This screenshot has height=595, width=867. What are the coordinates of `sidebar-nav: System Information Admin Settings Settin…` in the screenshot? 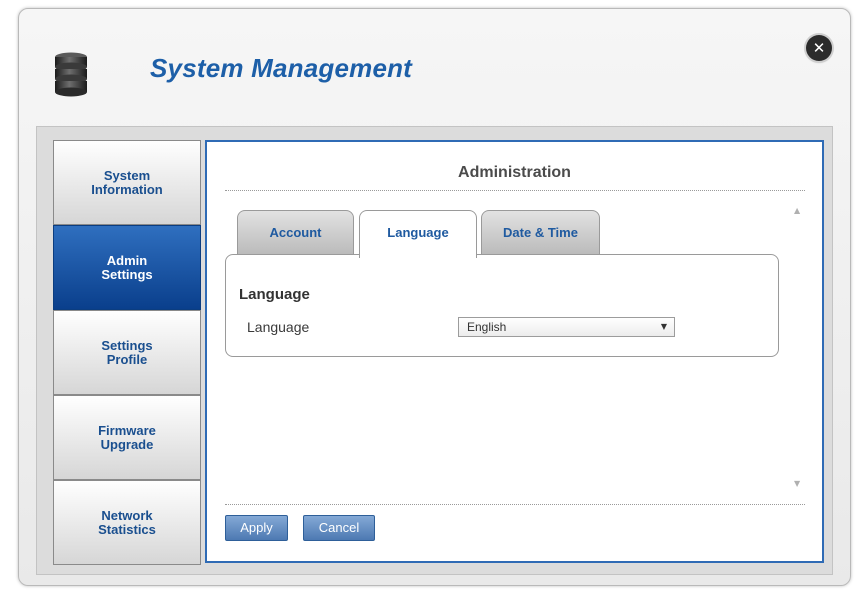 It's located at (127, 352).